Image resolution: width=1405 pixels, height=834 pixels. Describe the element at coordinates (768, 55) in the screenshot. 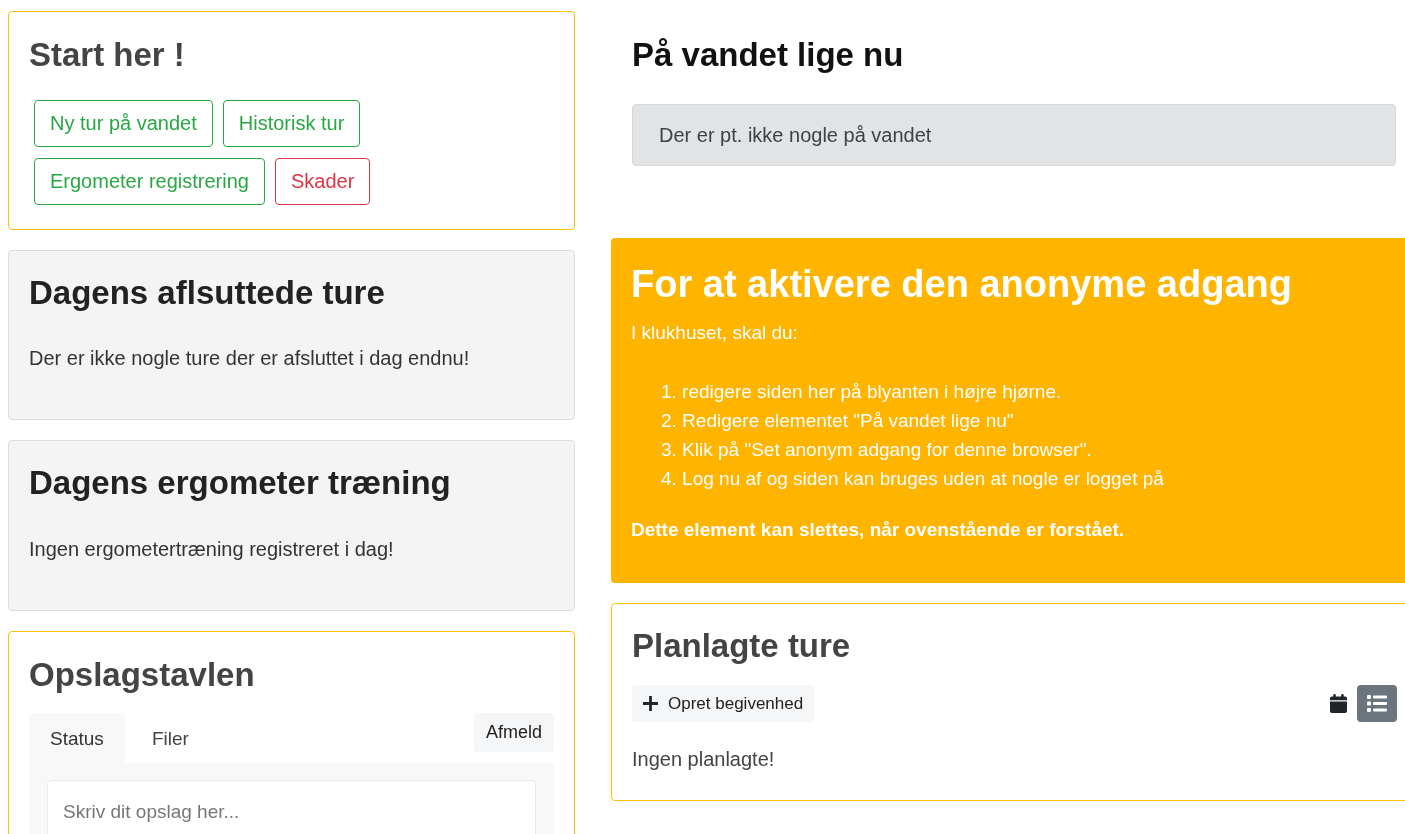

I see `section-title: På vandet lige nu` at that location.